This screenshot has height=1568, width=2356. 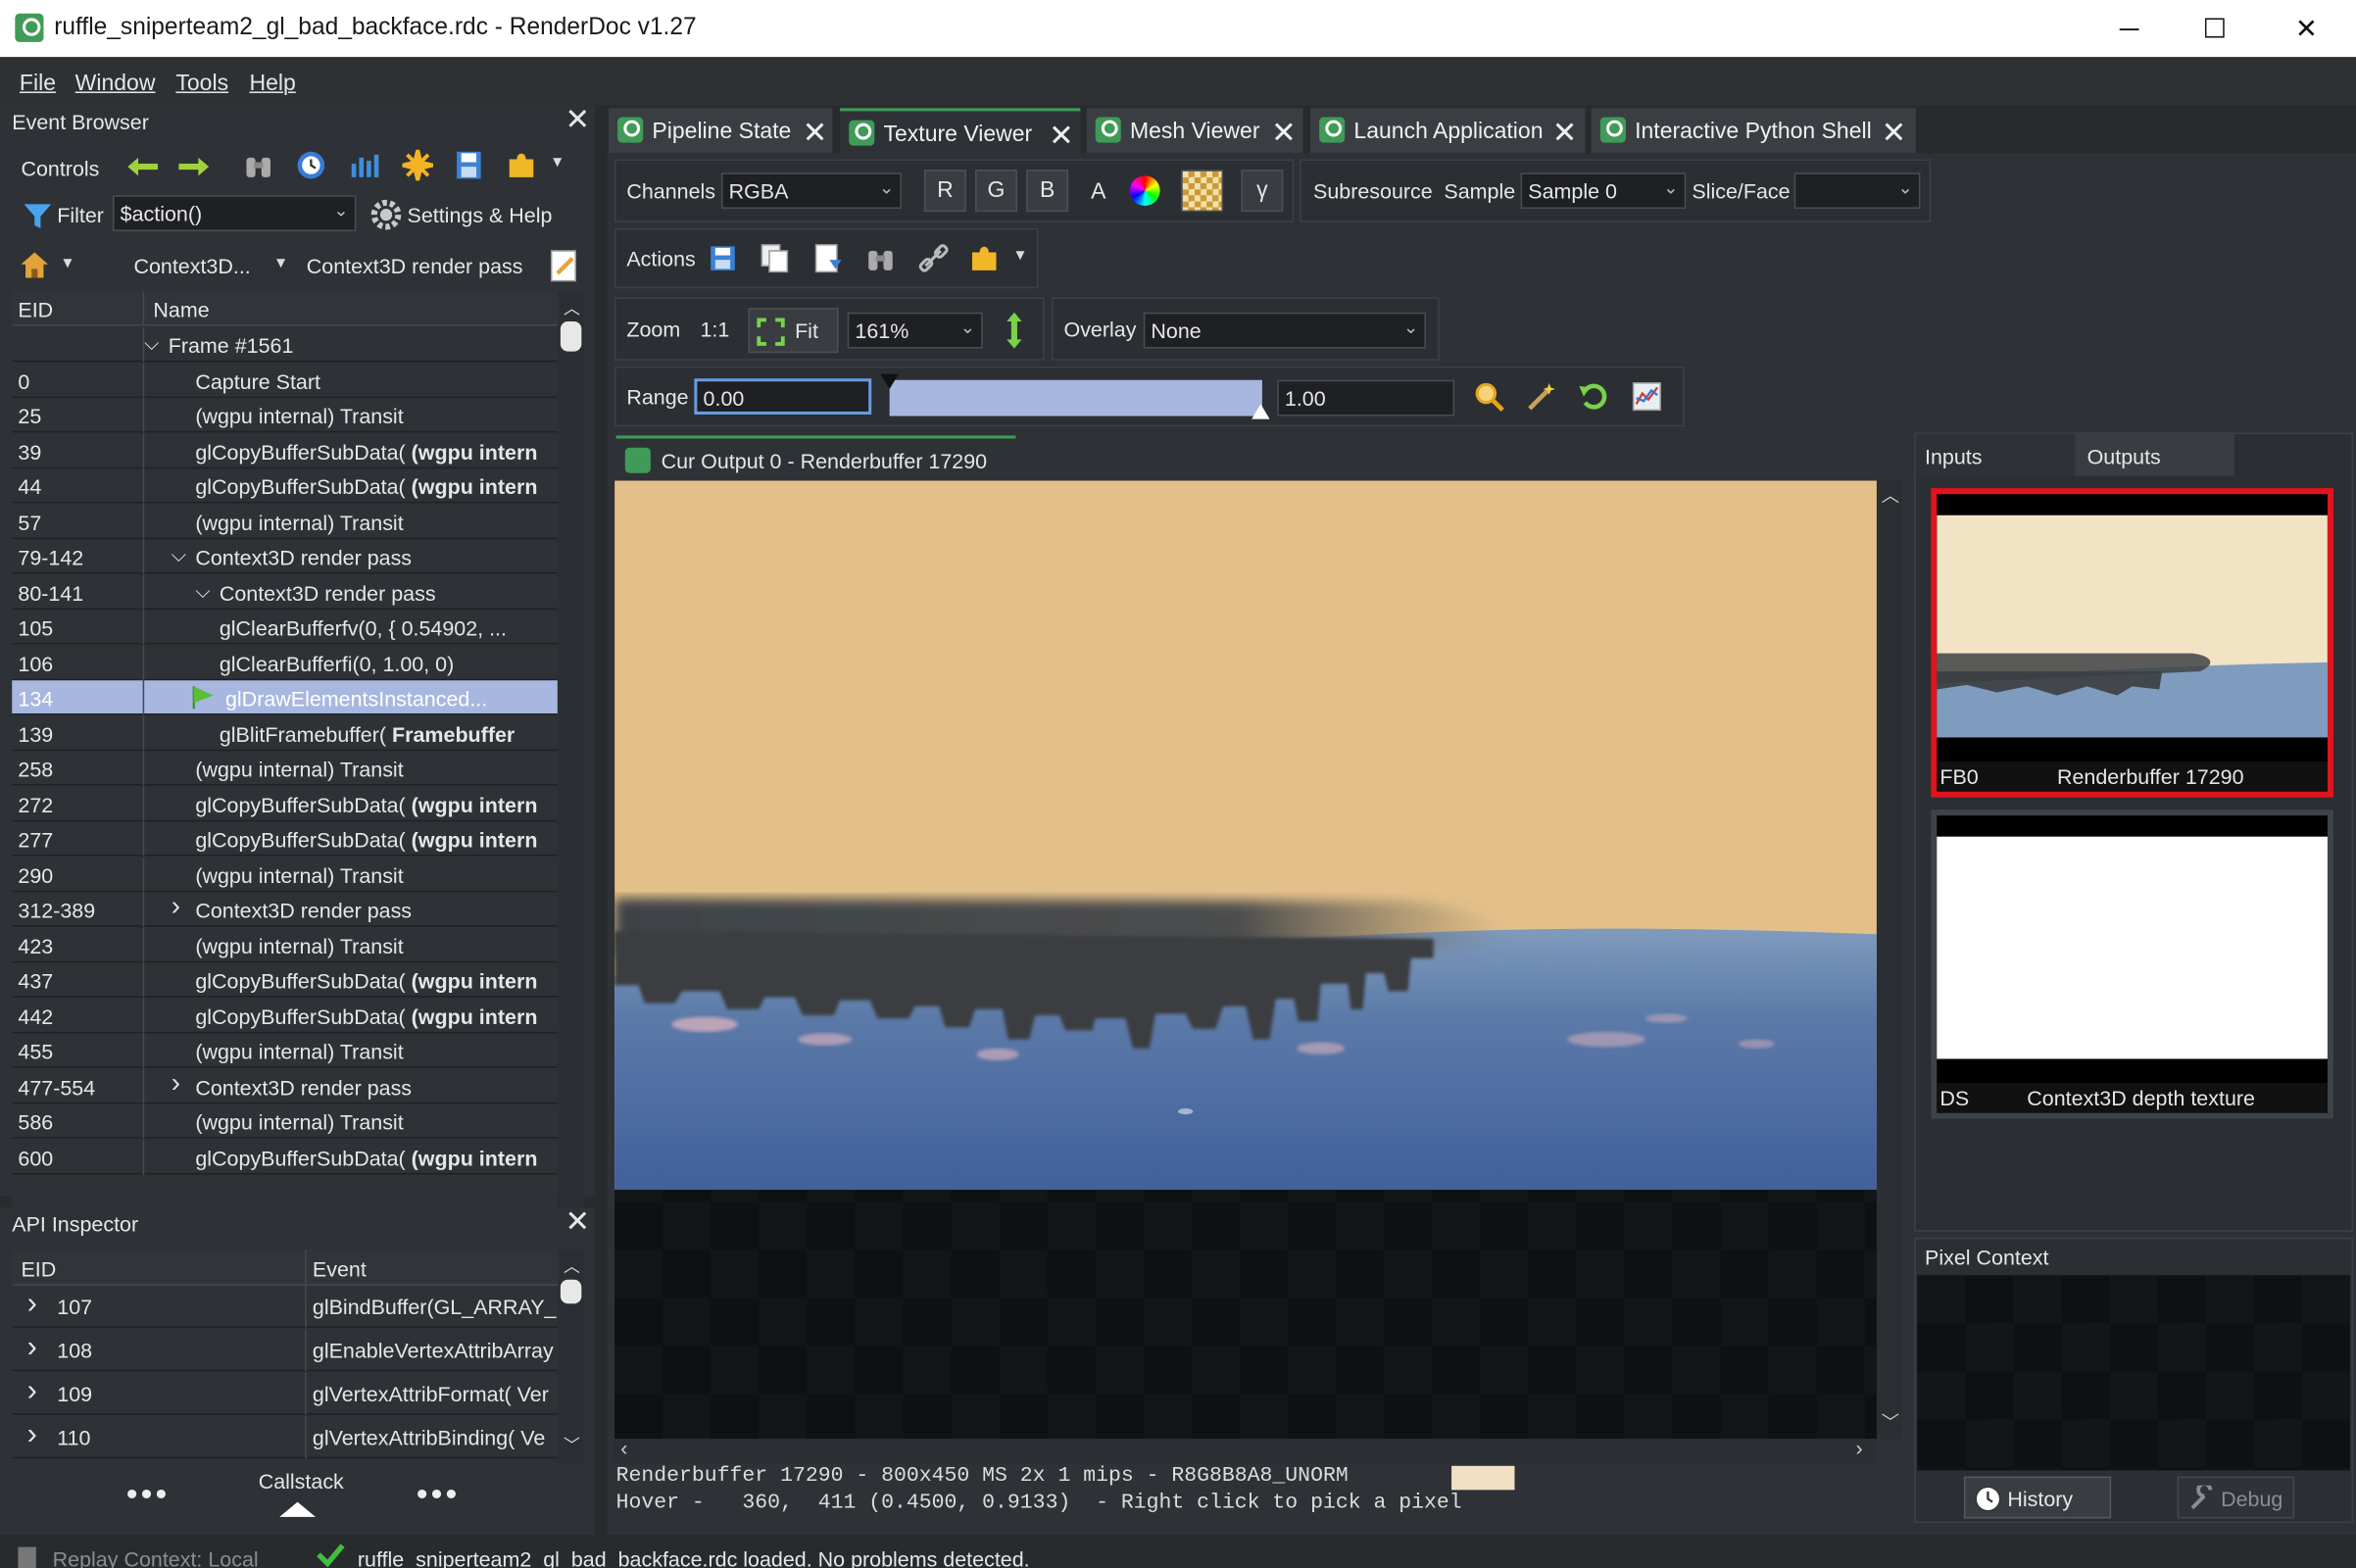 What do you see at coordinates (285, 662) in the screenshot?
I see `event-row: 106 glClearBufferfi(0, 1.00, 0)` at bounding box center [285, 662].